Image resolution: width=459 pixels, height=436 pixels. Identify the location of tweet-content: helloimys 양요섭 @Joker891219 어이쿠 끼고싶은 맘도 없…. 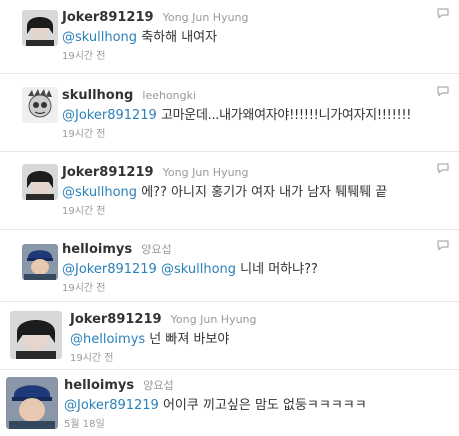
(261, 403).